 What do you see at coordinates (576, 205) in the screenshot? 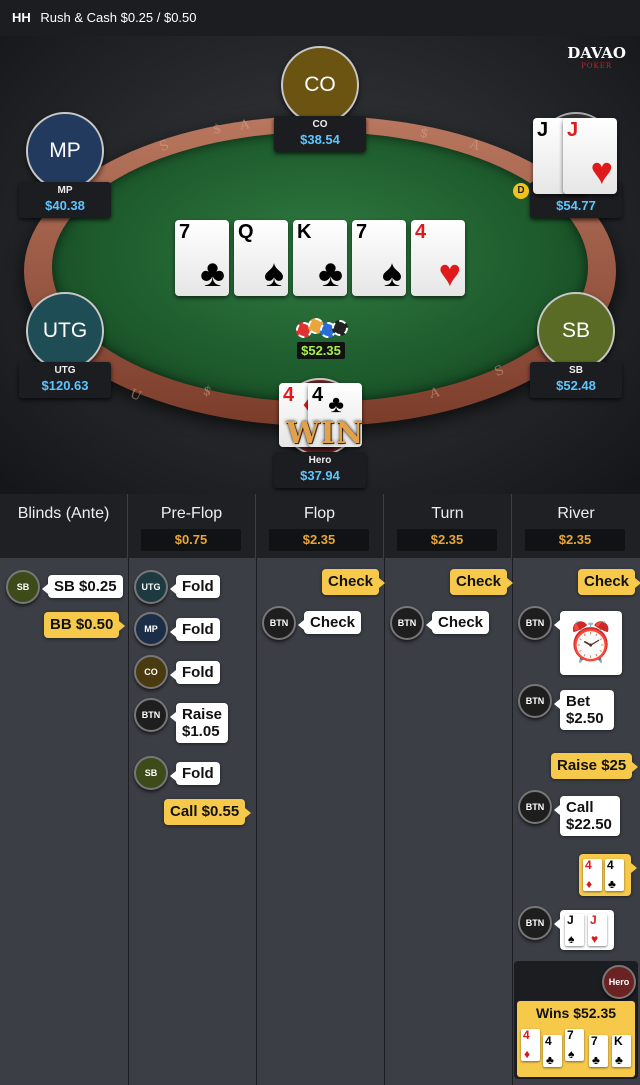
I see `player-stack: $54.77` at bounding box center [576, 205].